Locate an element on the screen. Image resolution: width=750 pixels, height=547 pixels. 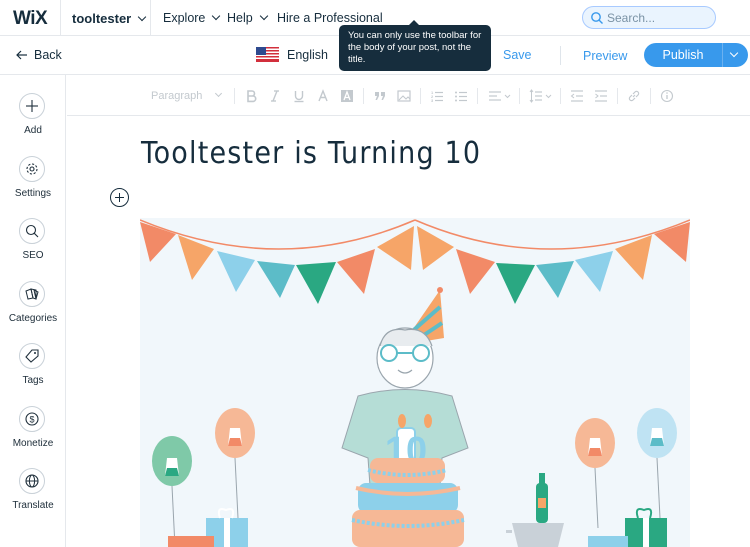
preview-button: Preview is located at coordinates (605, 56).